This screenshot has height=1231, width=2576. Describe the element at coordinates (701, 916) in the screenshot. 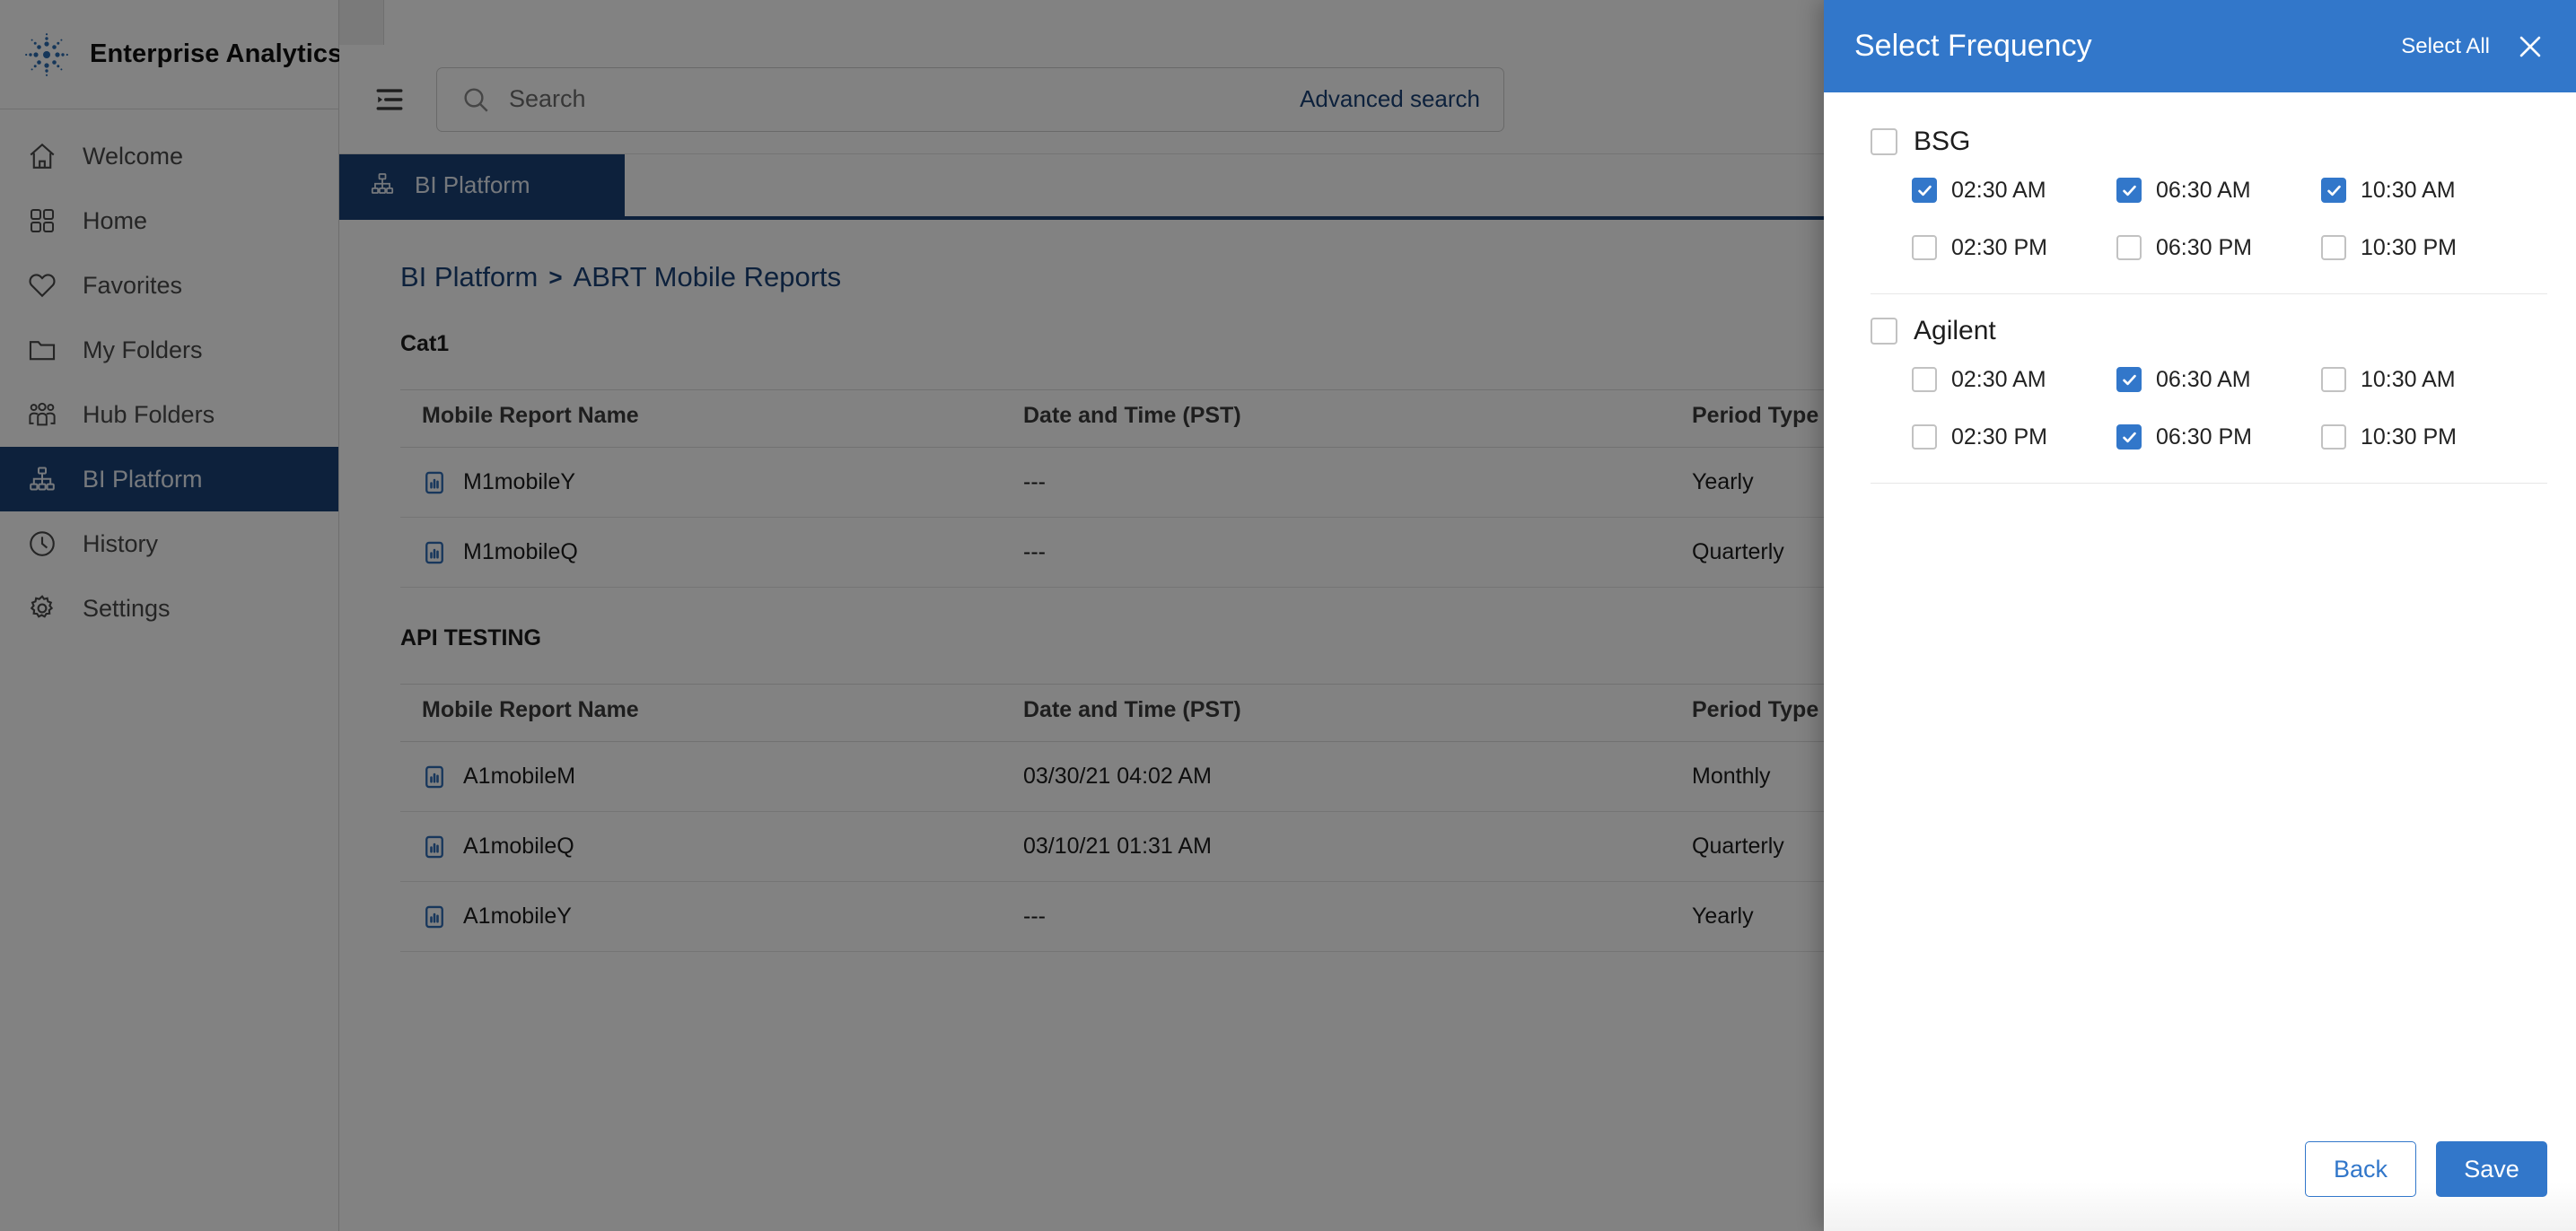

I see `cell-report-name: A1mobileY` at that location.